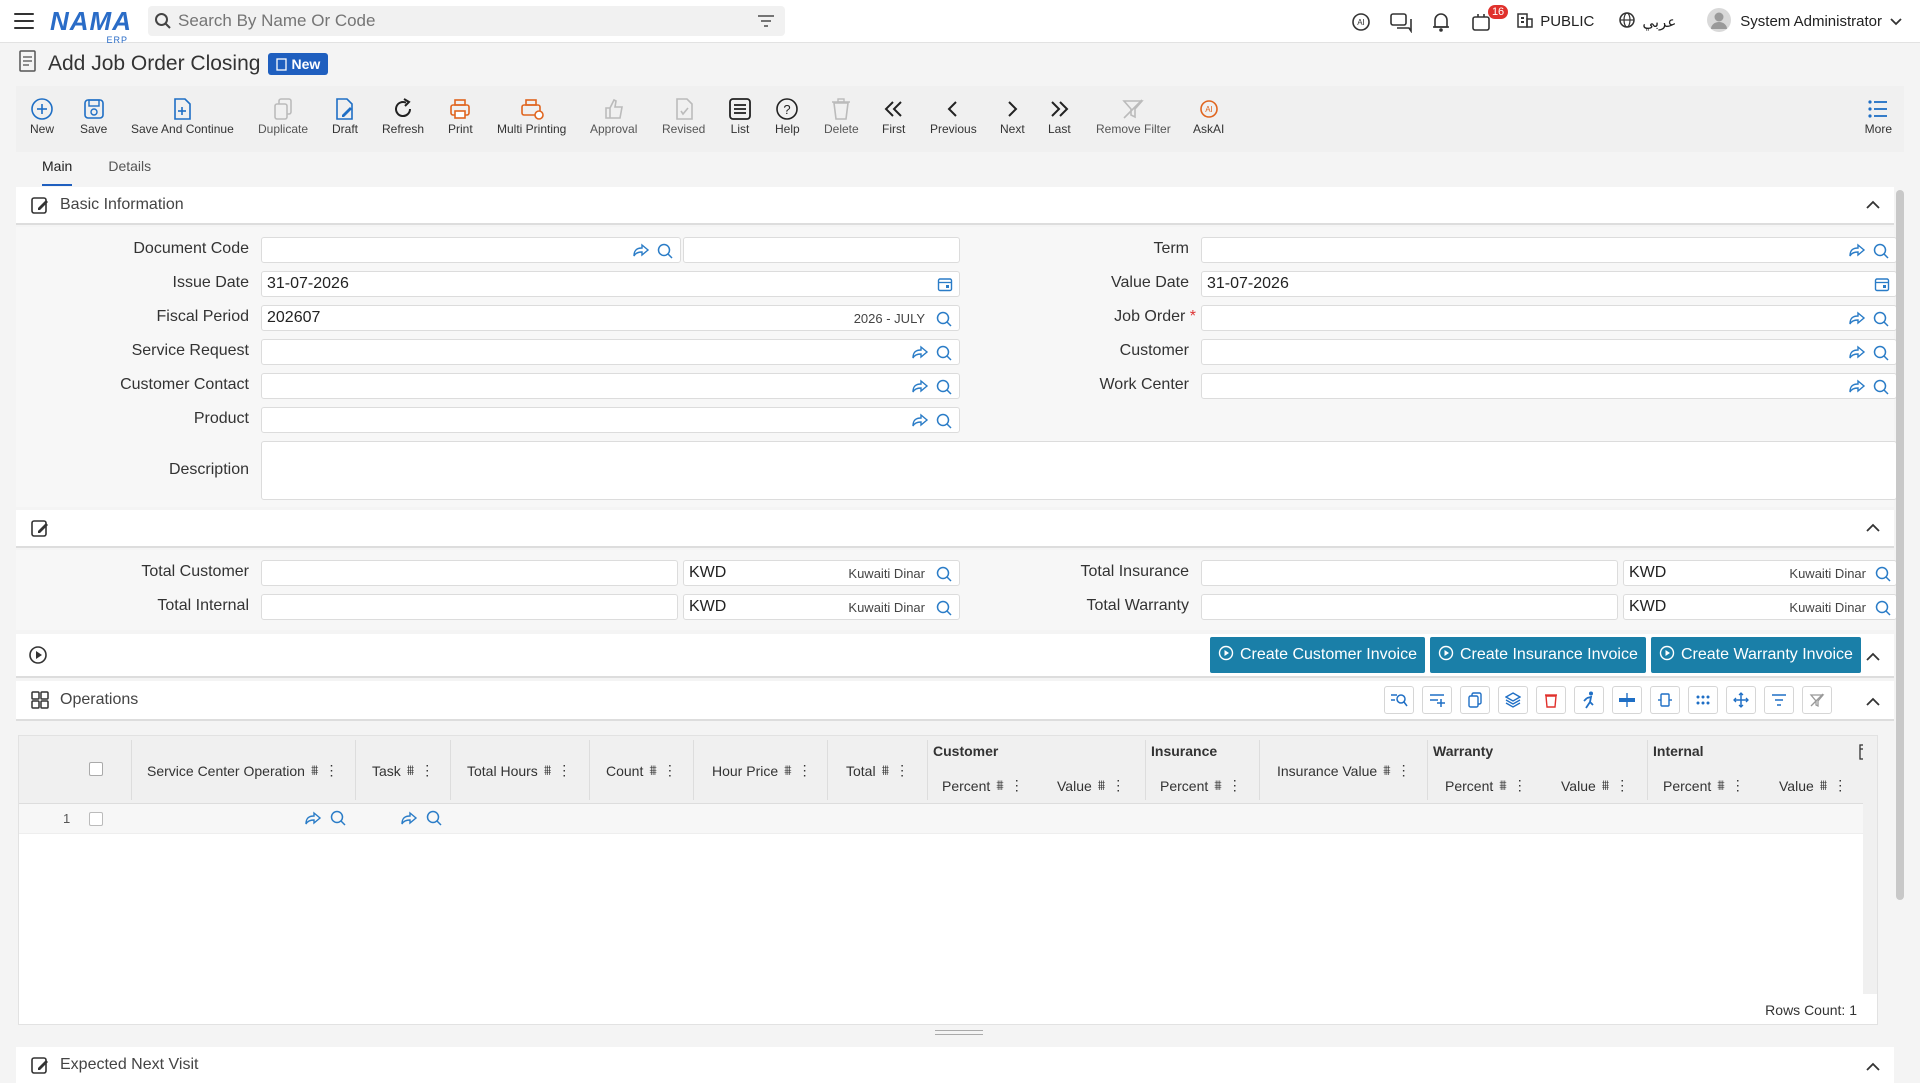 This screenshot has height=1083, width=1920. What do you see at coordinates (610, 386) in the screenshot?
I see `customer-contact-field` at bounding box center [610, 386].